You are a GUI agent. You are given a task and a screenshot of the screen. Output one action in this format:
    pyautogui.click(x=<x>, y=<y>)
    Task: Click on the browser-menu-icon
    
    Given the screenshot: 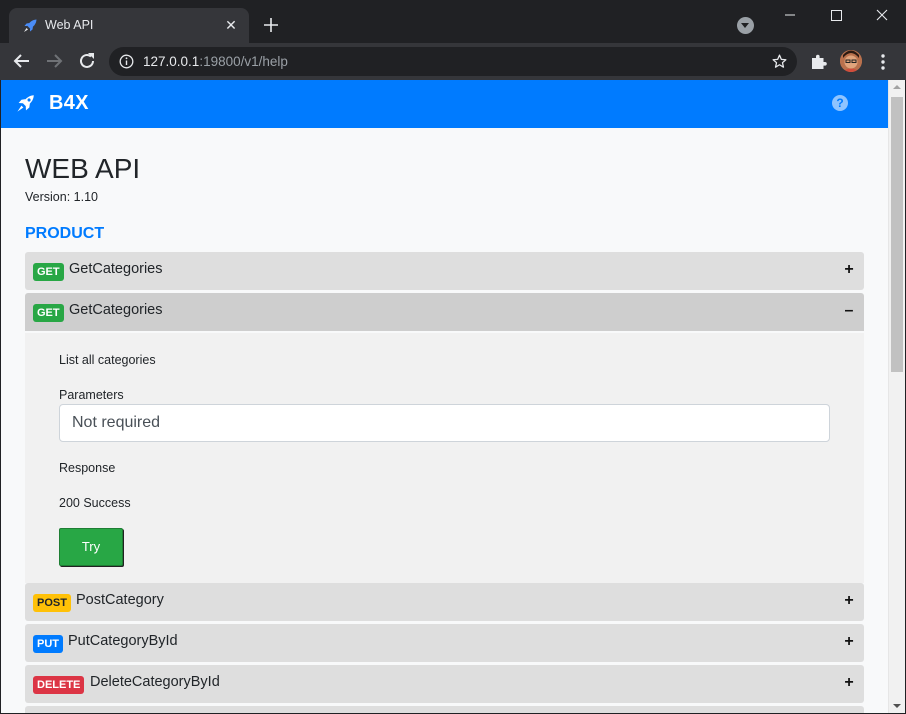 What is the action you would take?
    pyautogui.click(x=883, y=62)
    